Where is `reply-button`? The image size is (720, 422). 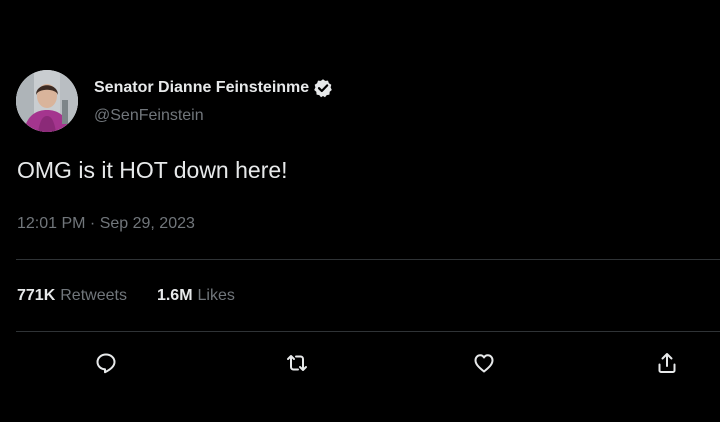 reply-button is located at coordinates (106, 363).